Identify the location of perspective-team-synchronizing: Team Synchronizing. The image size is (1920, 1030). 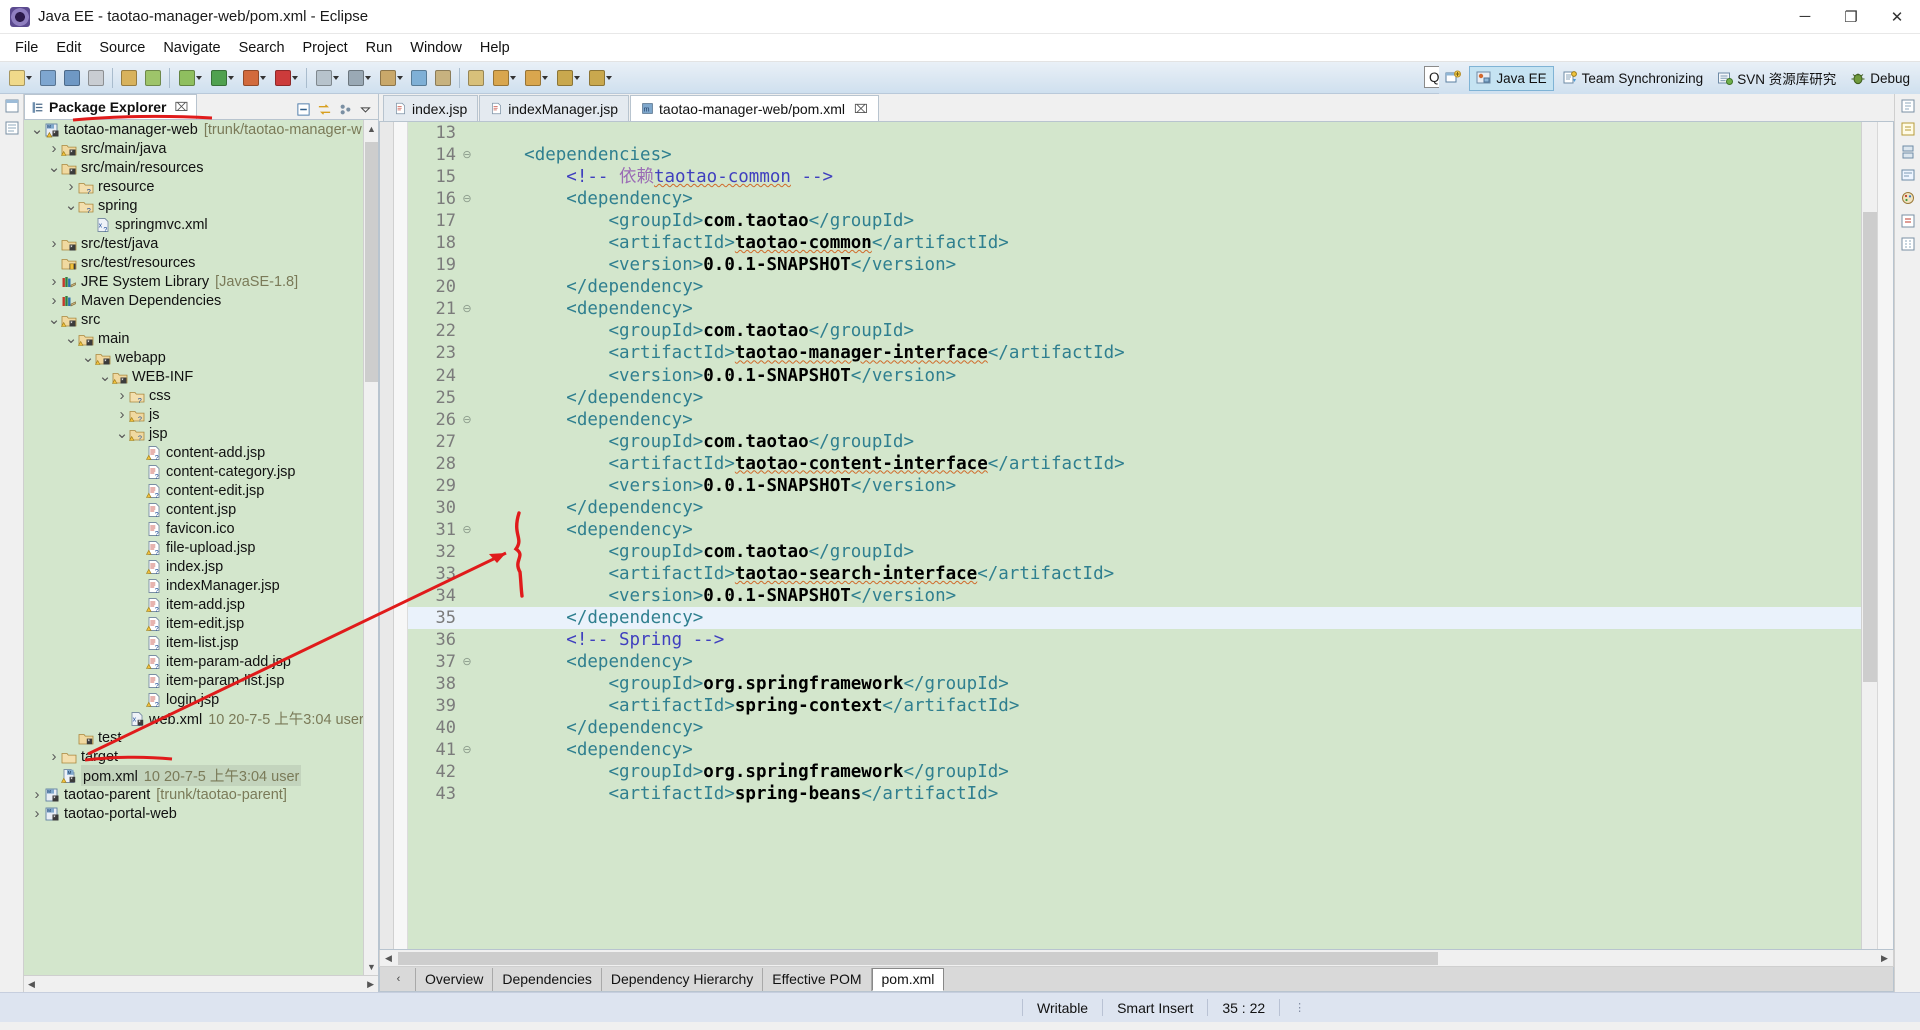
(1633, 78).